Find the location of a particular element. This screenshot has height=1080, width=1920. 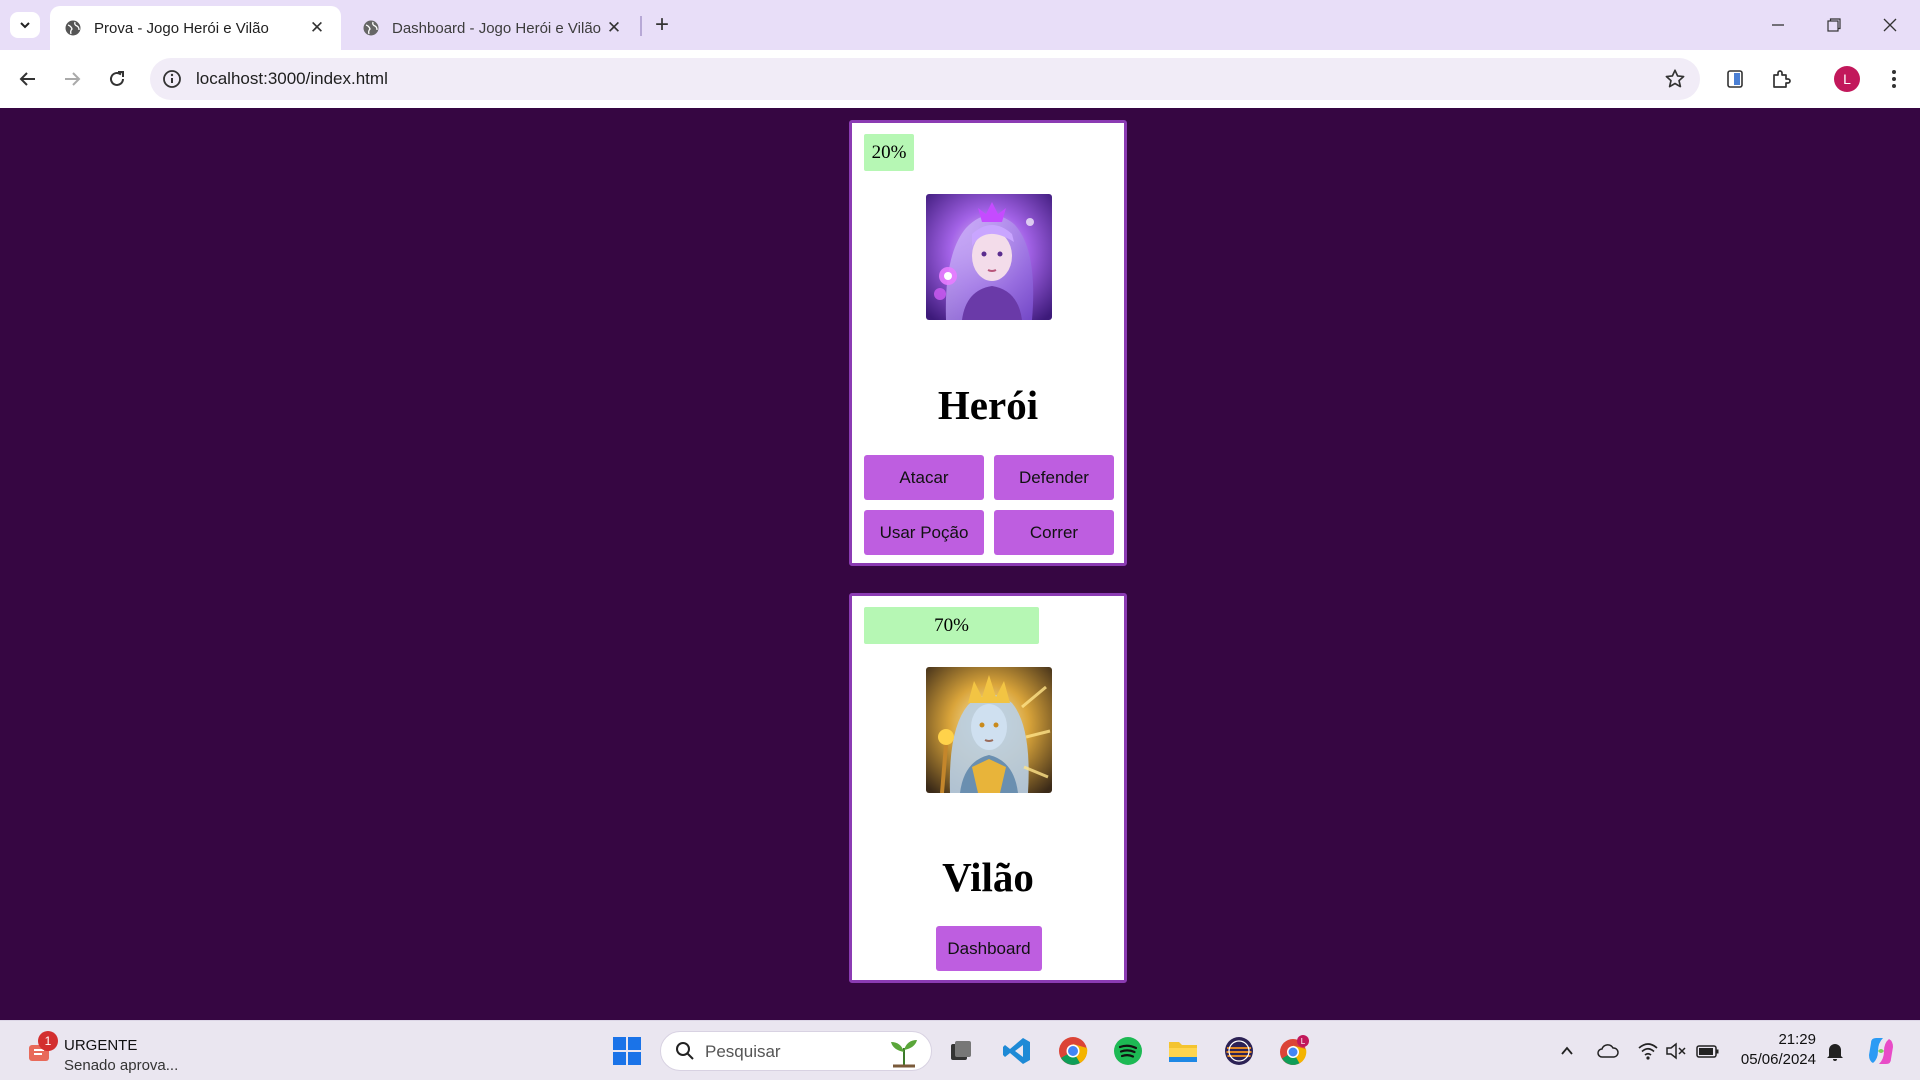

puzzle-icon is located at coordinates (1782, 79).